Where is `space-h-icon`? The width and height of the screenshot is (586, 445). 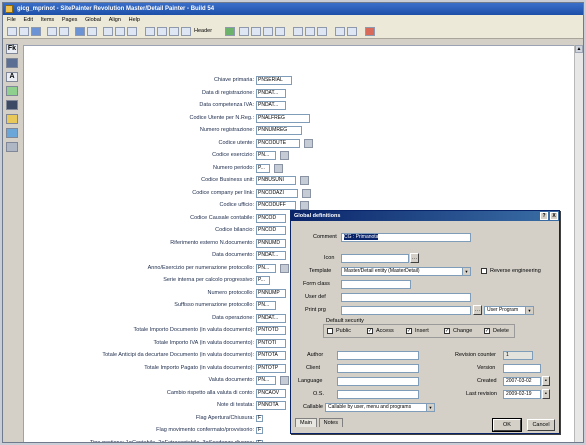
space-h-icon is located at coordinates (340, 31).